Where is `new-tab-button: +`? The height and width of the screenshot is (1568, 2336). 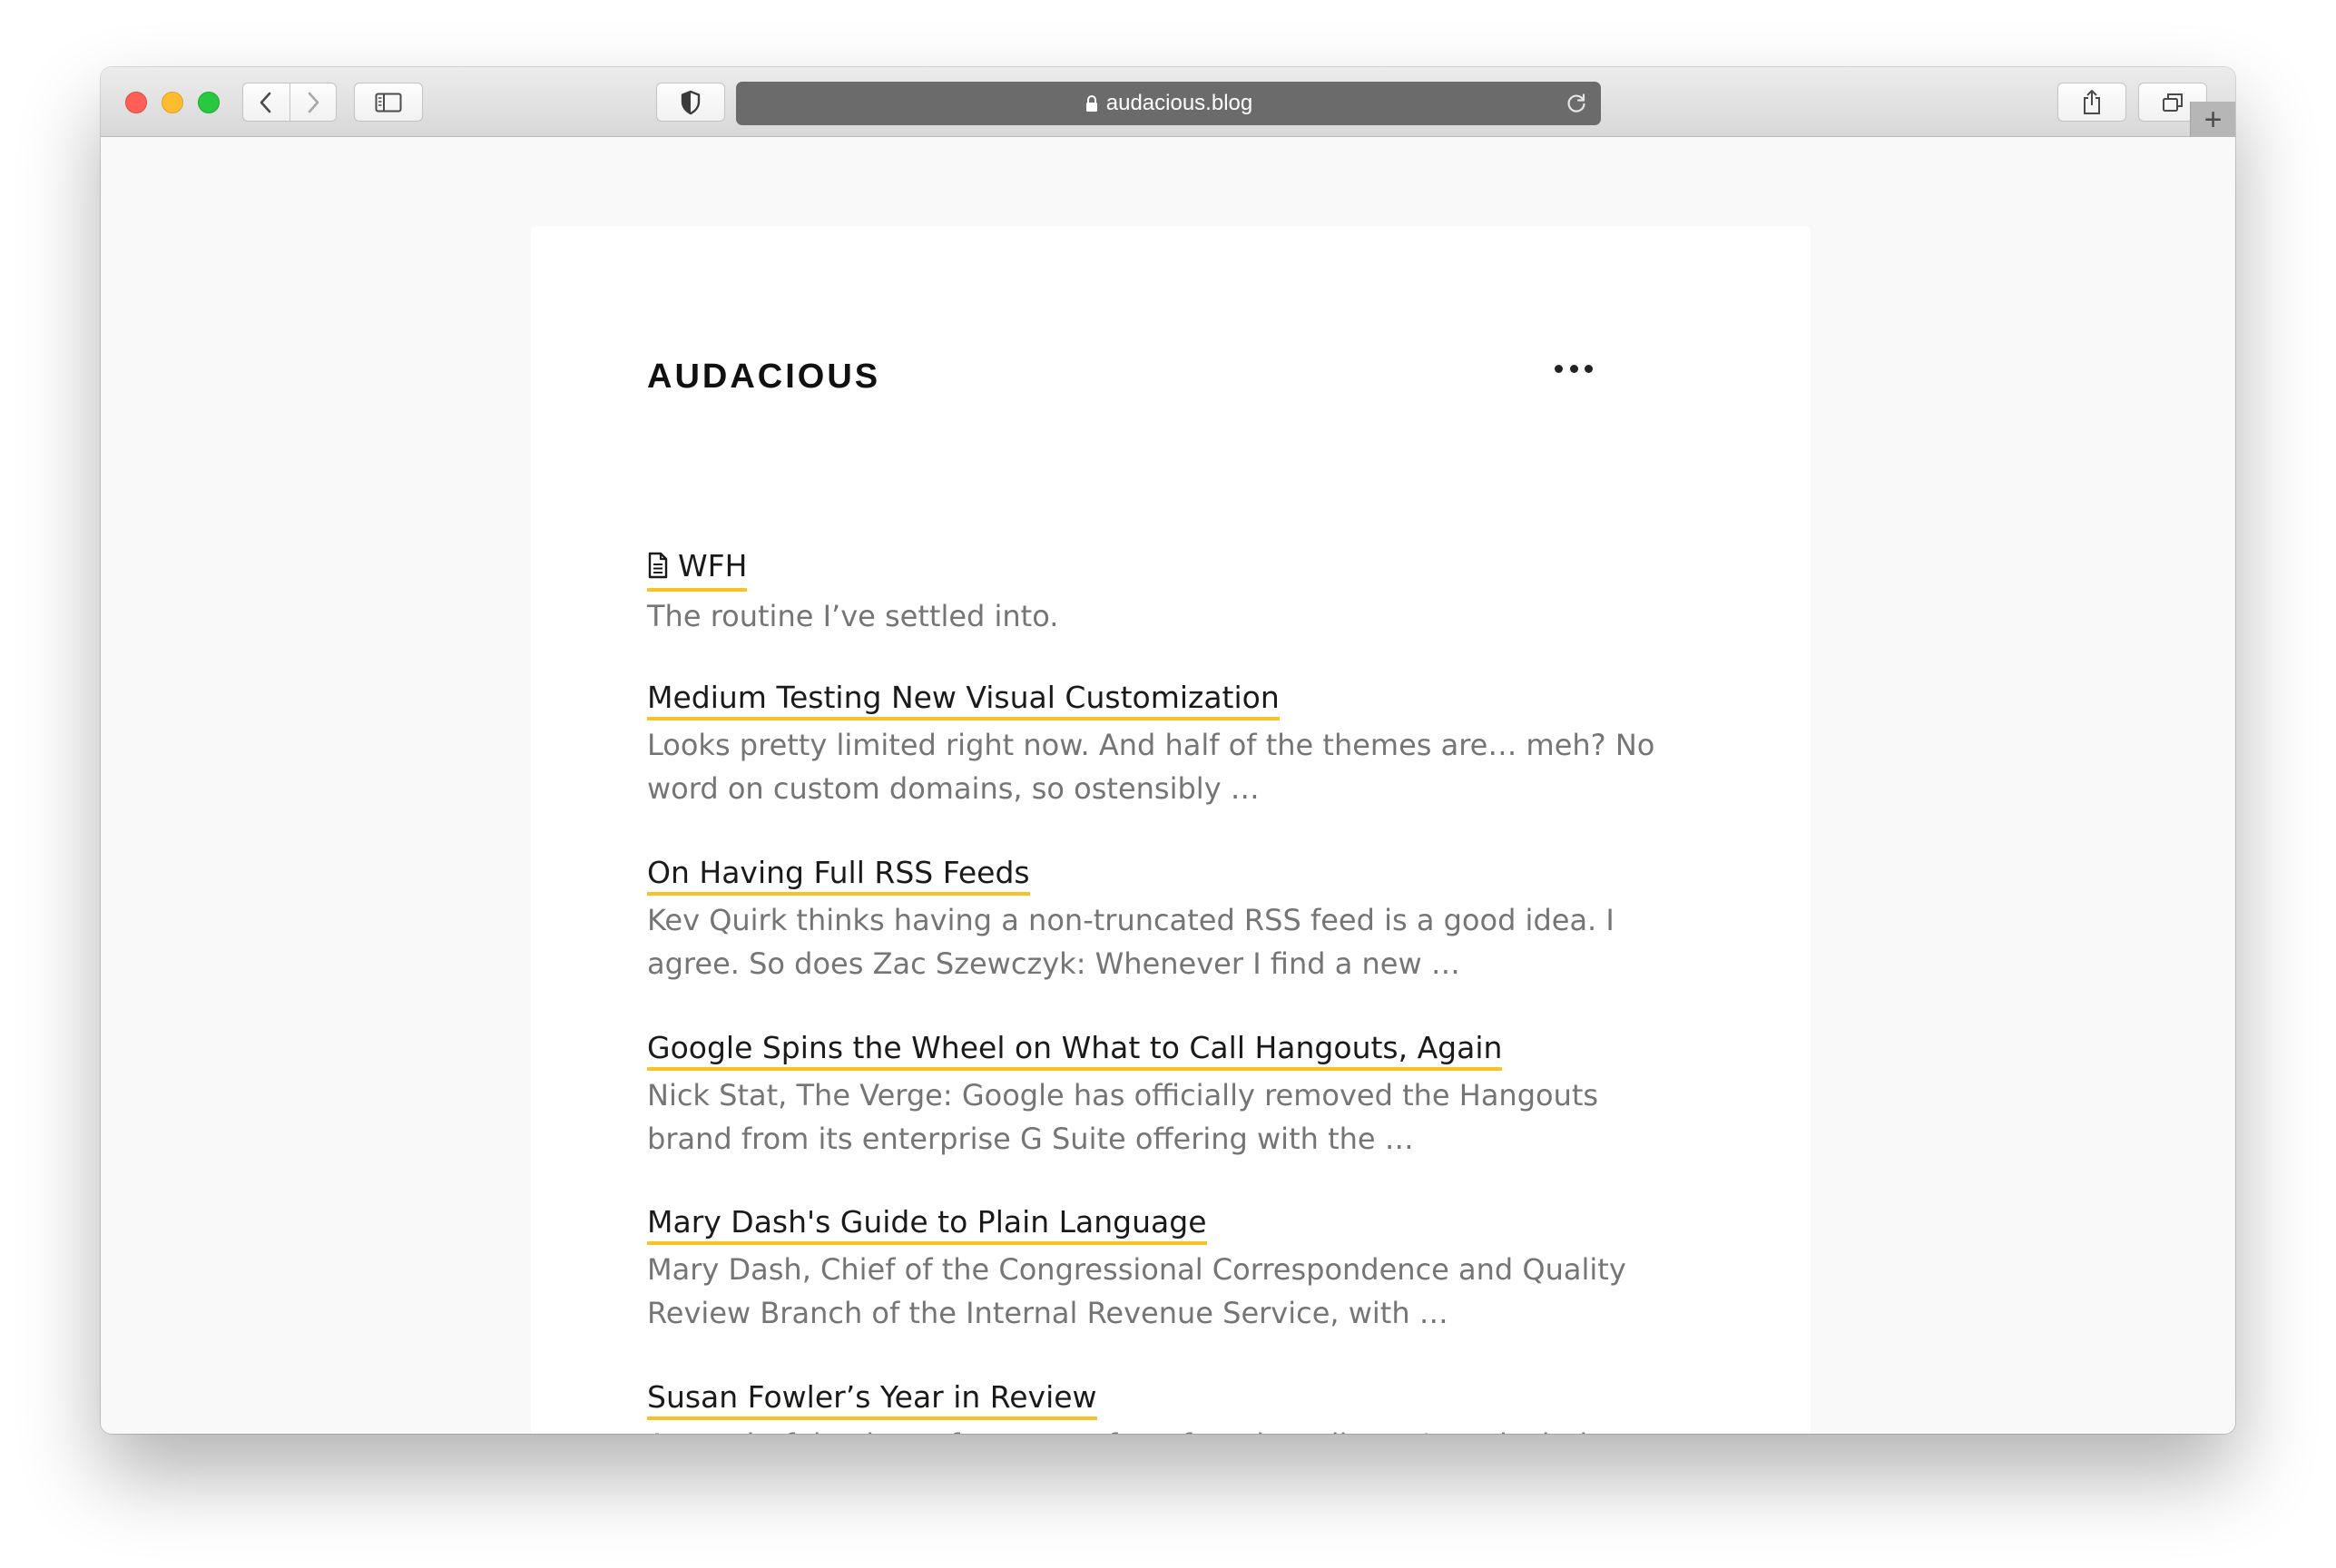
new-tab-button: + is located at coordinates (2212, 119).